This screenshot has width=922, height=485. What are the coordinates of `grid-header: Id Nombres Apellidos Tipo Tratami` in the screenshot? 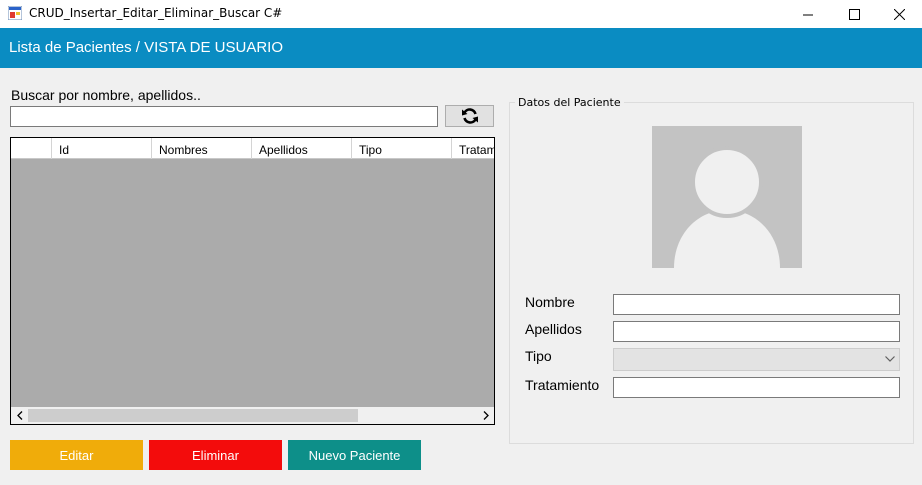 It's located at (252, 148).